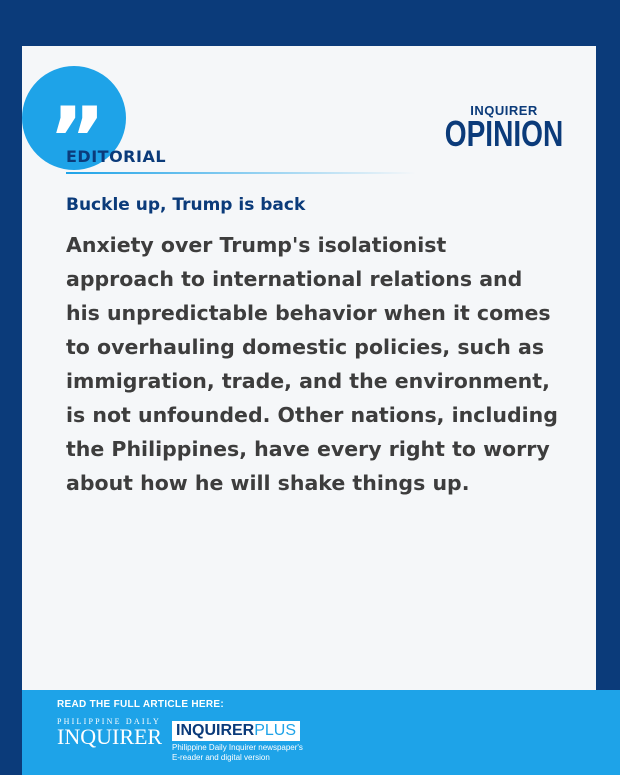  What do you see at coordinates (221, 757) in the screenshot?
I see `inquirer-plus-desc-2: E-reader and digital version` at bounding box center [221, 757].